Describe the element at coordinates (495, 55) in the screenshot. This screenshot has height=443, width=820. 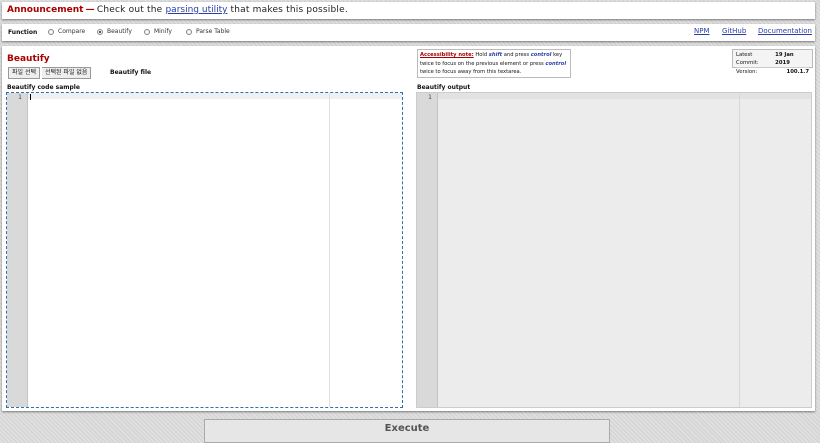
I see `key-shift: shift` at that location.